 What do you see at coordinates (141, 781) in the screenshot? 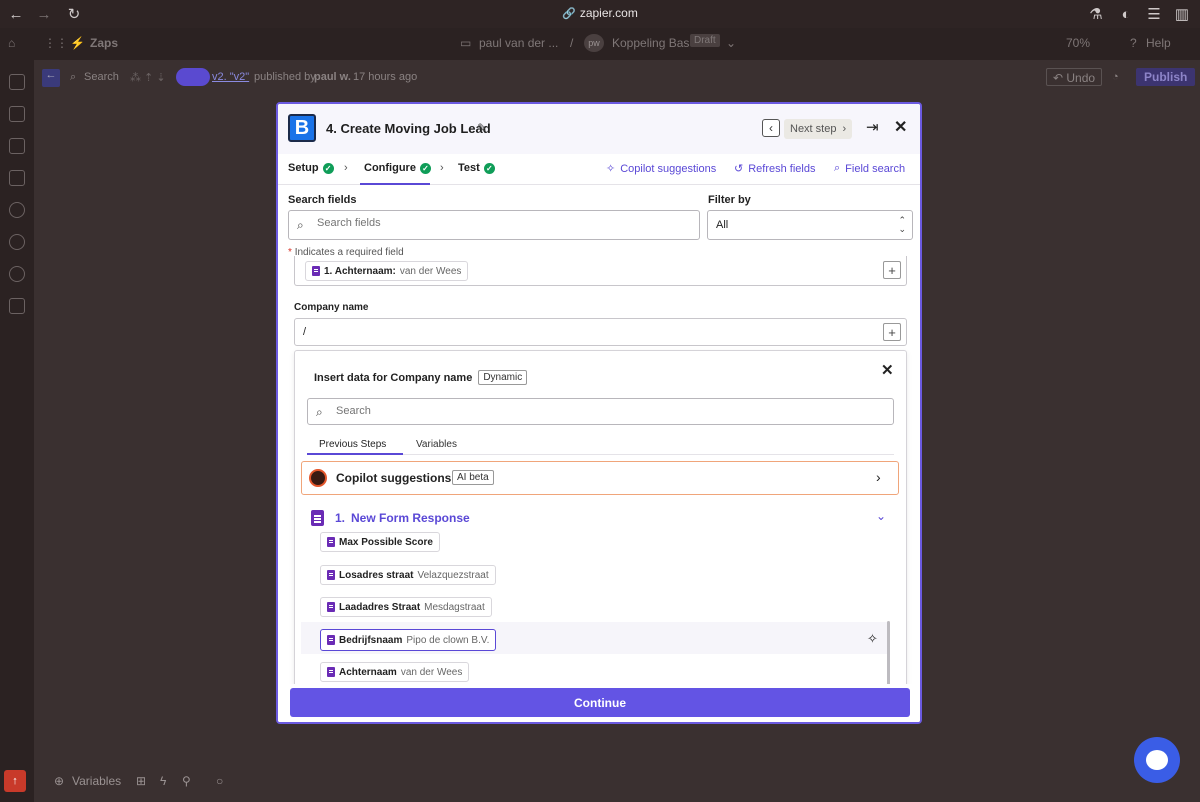
I see `grid-icon: ⊞` at bounding box center [141, 781].